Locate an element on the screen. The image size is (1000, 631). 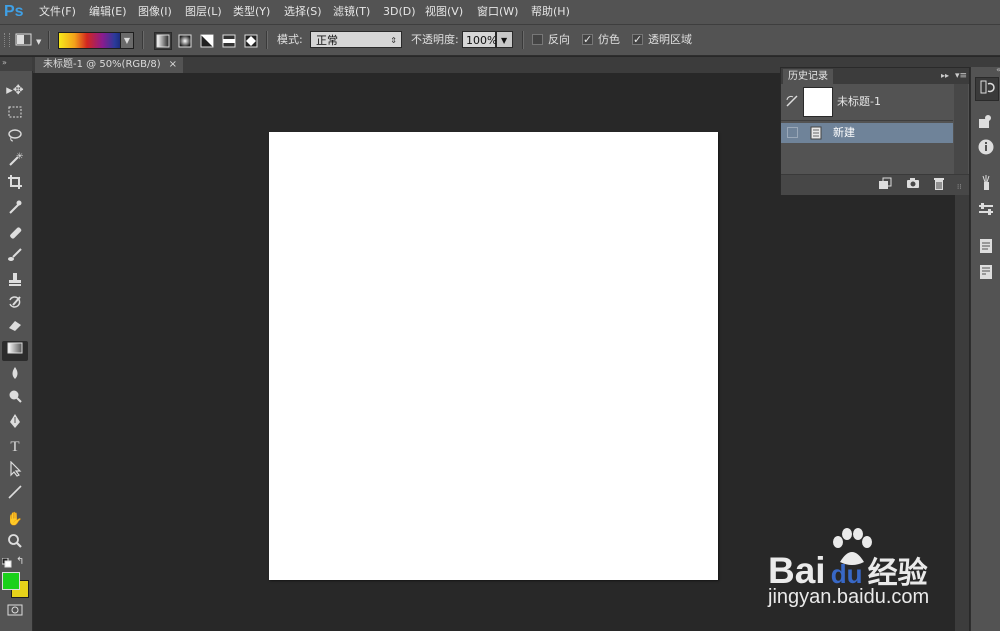
quick-mask-icon is located at coordinates (15, 613).